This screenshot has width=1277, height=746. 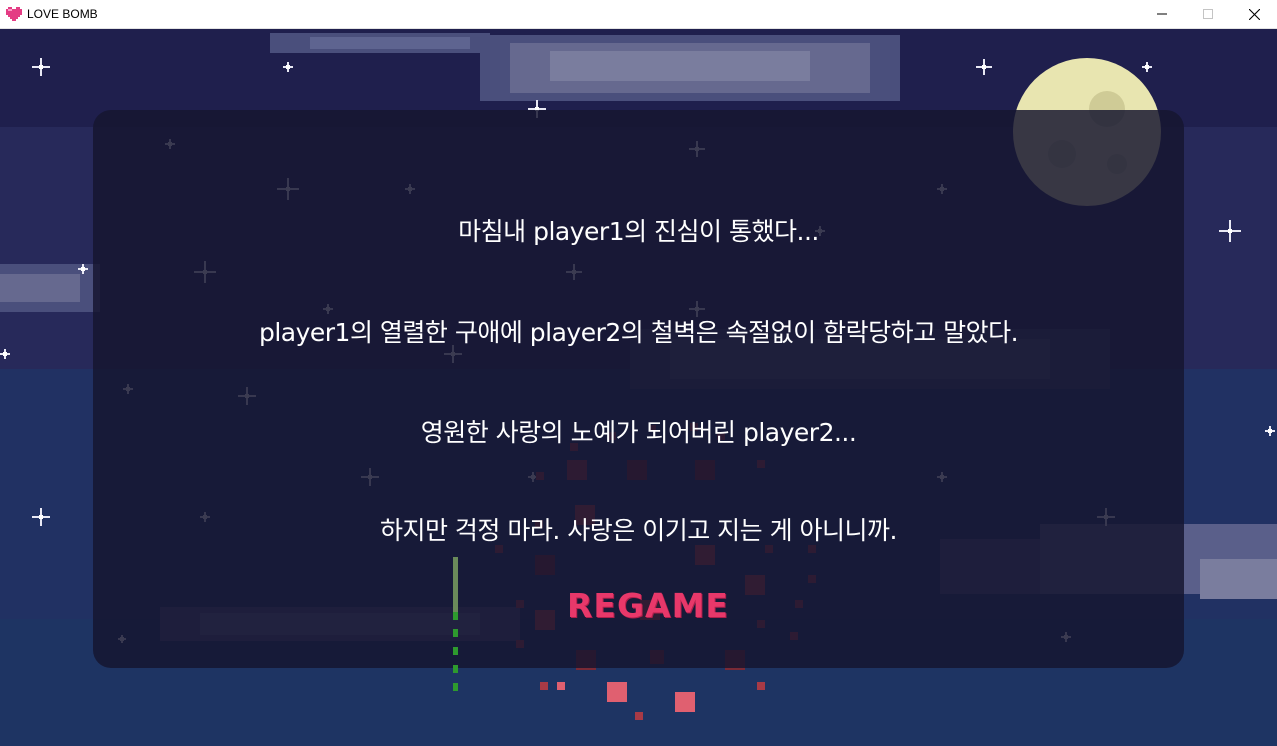 I want to click on maximize-button, so click(x=1208, y=14).